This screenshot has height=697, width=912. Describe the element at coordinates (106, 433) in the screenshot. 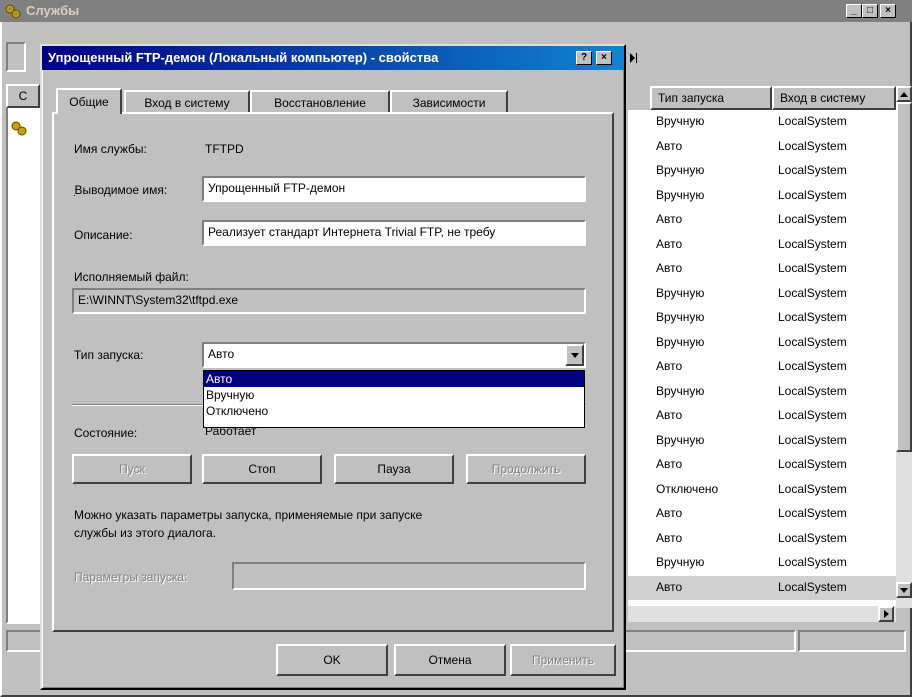

I see `status-label: Состояние:` at that location.